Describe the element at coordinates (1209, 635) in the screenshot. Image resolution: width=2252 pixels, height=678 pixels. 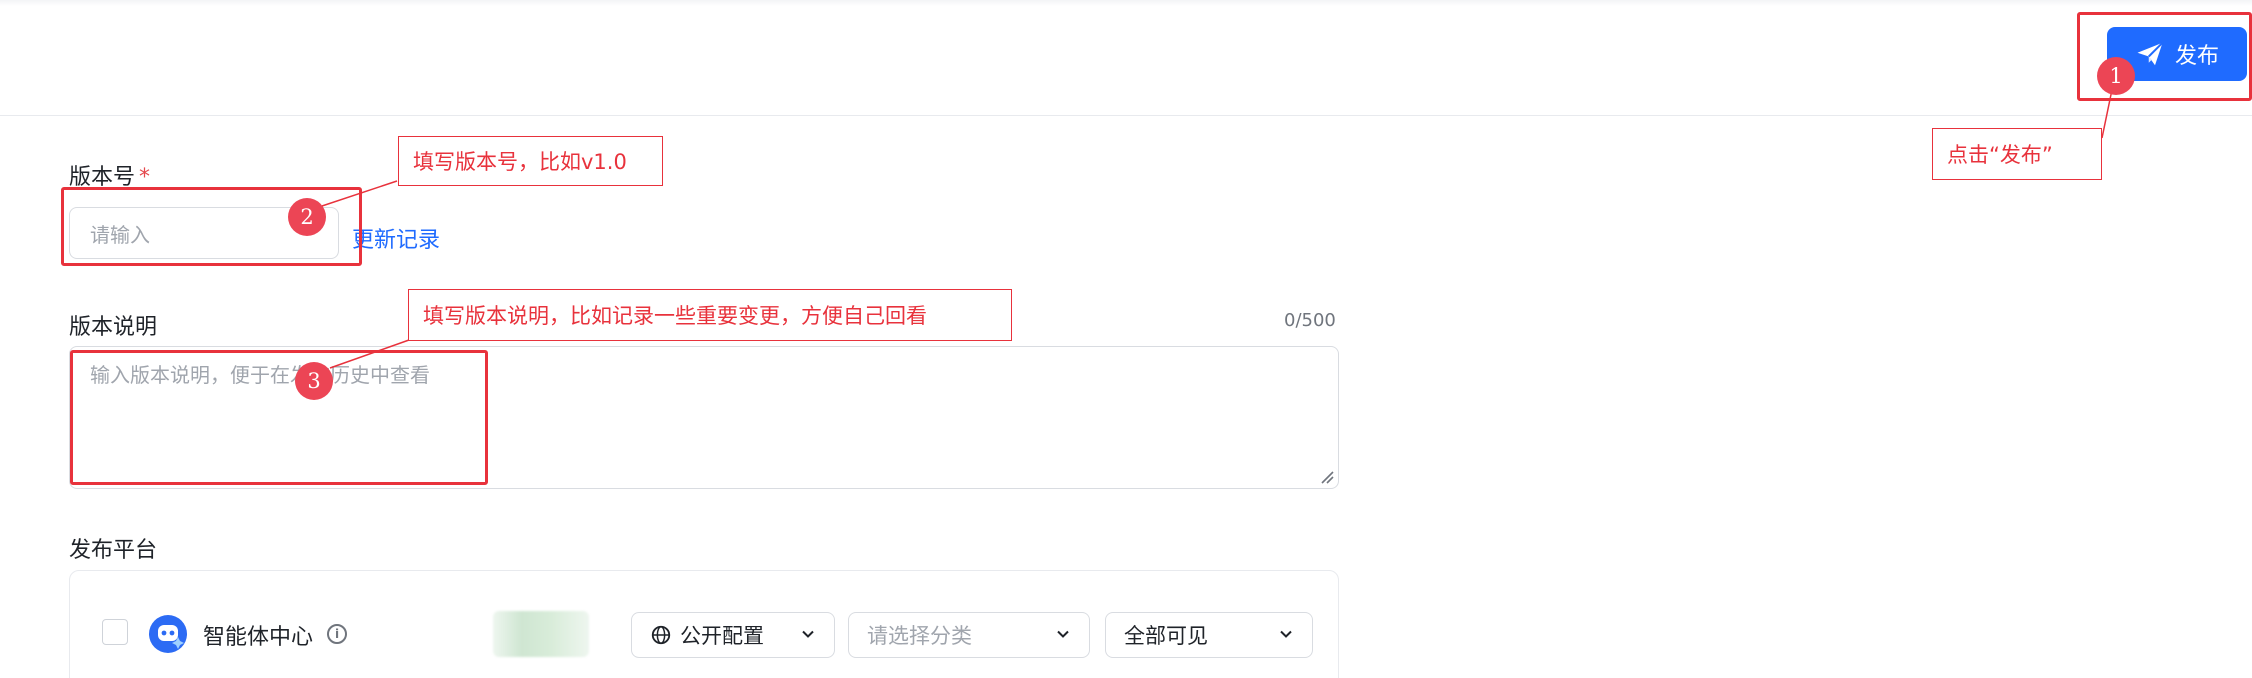
I see `visibility-select: 全部可见` at that location.